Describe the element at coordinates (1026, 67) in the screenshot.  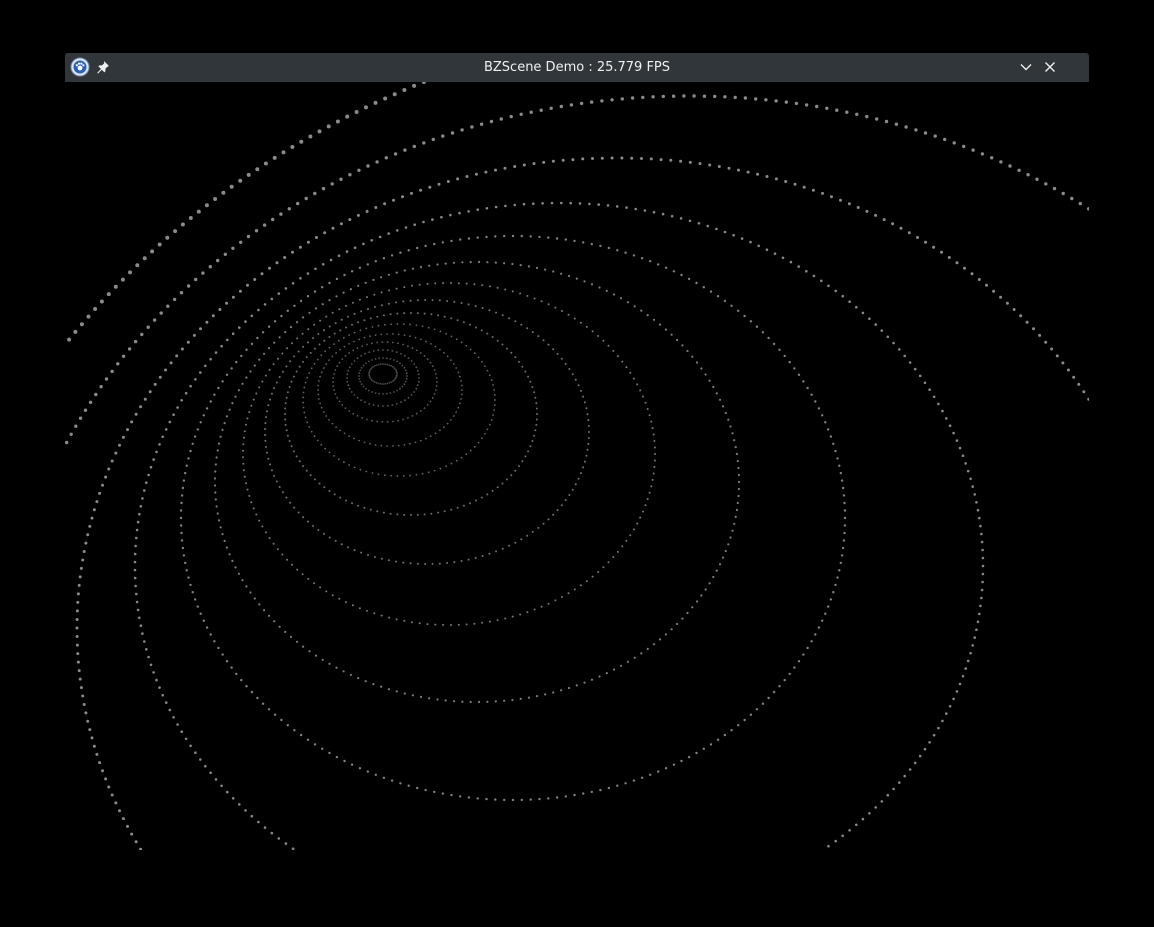
I see `chevron-down-icon` at that location.